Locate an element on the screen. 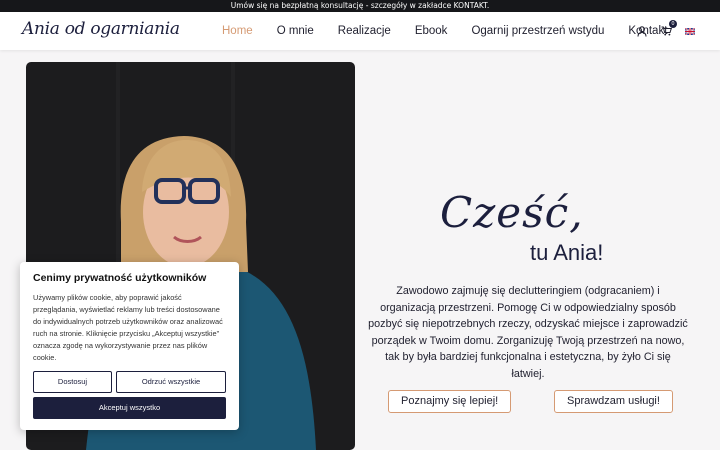 The image size is (720, 450). menu-item-ogarnij: Ogarnij przestrzeń wstydu is located at coordinates (537, 31).